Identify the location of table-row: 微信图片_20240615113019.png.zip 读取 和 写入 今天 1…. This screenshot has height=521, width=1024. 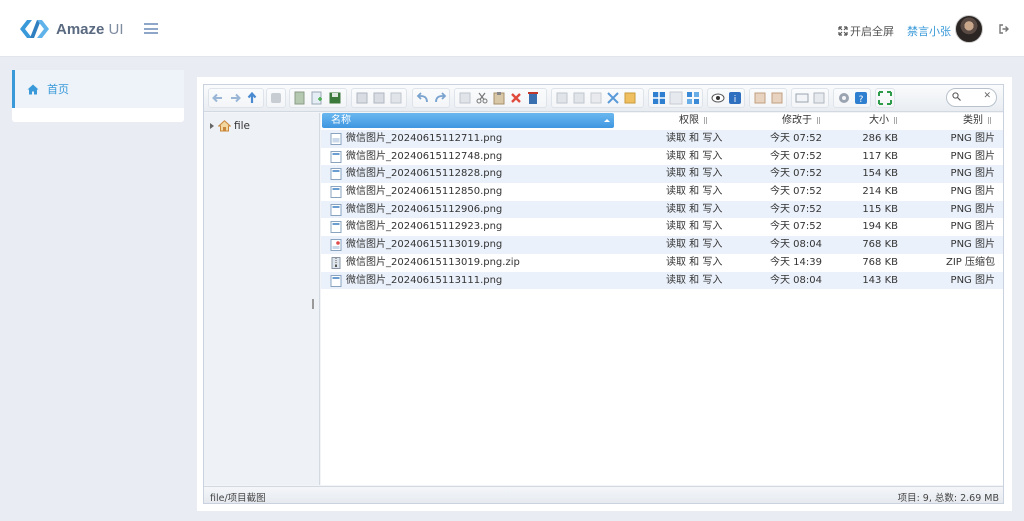
(662, 263).